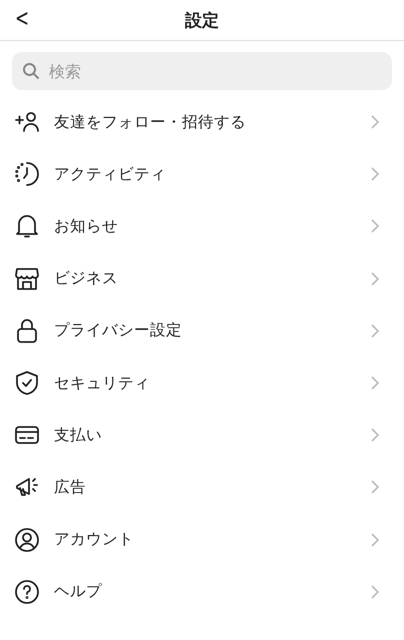 The height and width of the screenshot is (640, 404). Describe the element at coordinates (27, 331) in the screenshot. I see `lock-icon` at that location.